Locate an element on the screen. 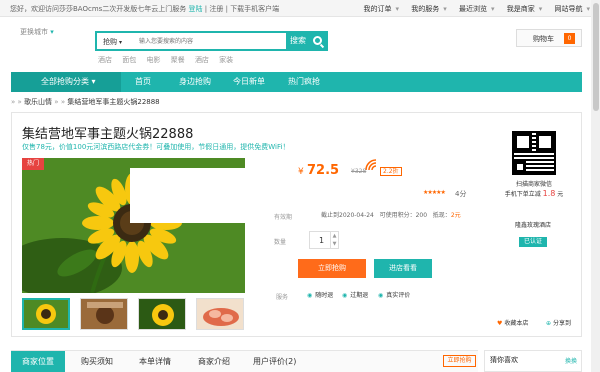  service-text: 真实评价 is located at coordinates (398, 295).